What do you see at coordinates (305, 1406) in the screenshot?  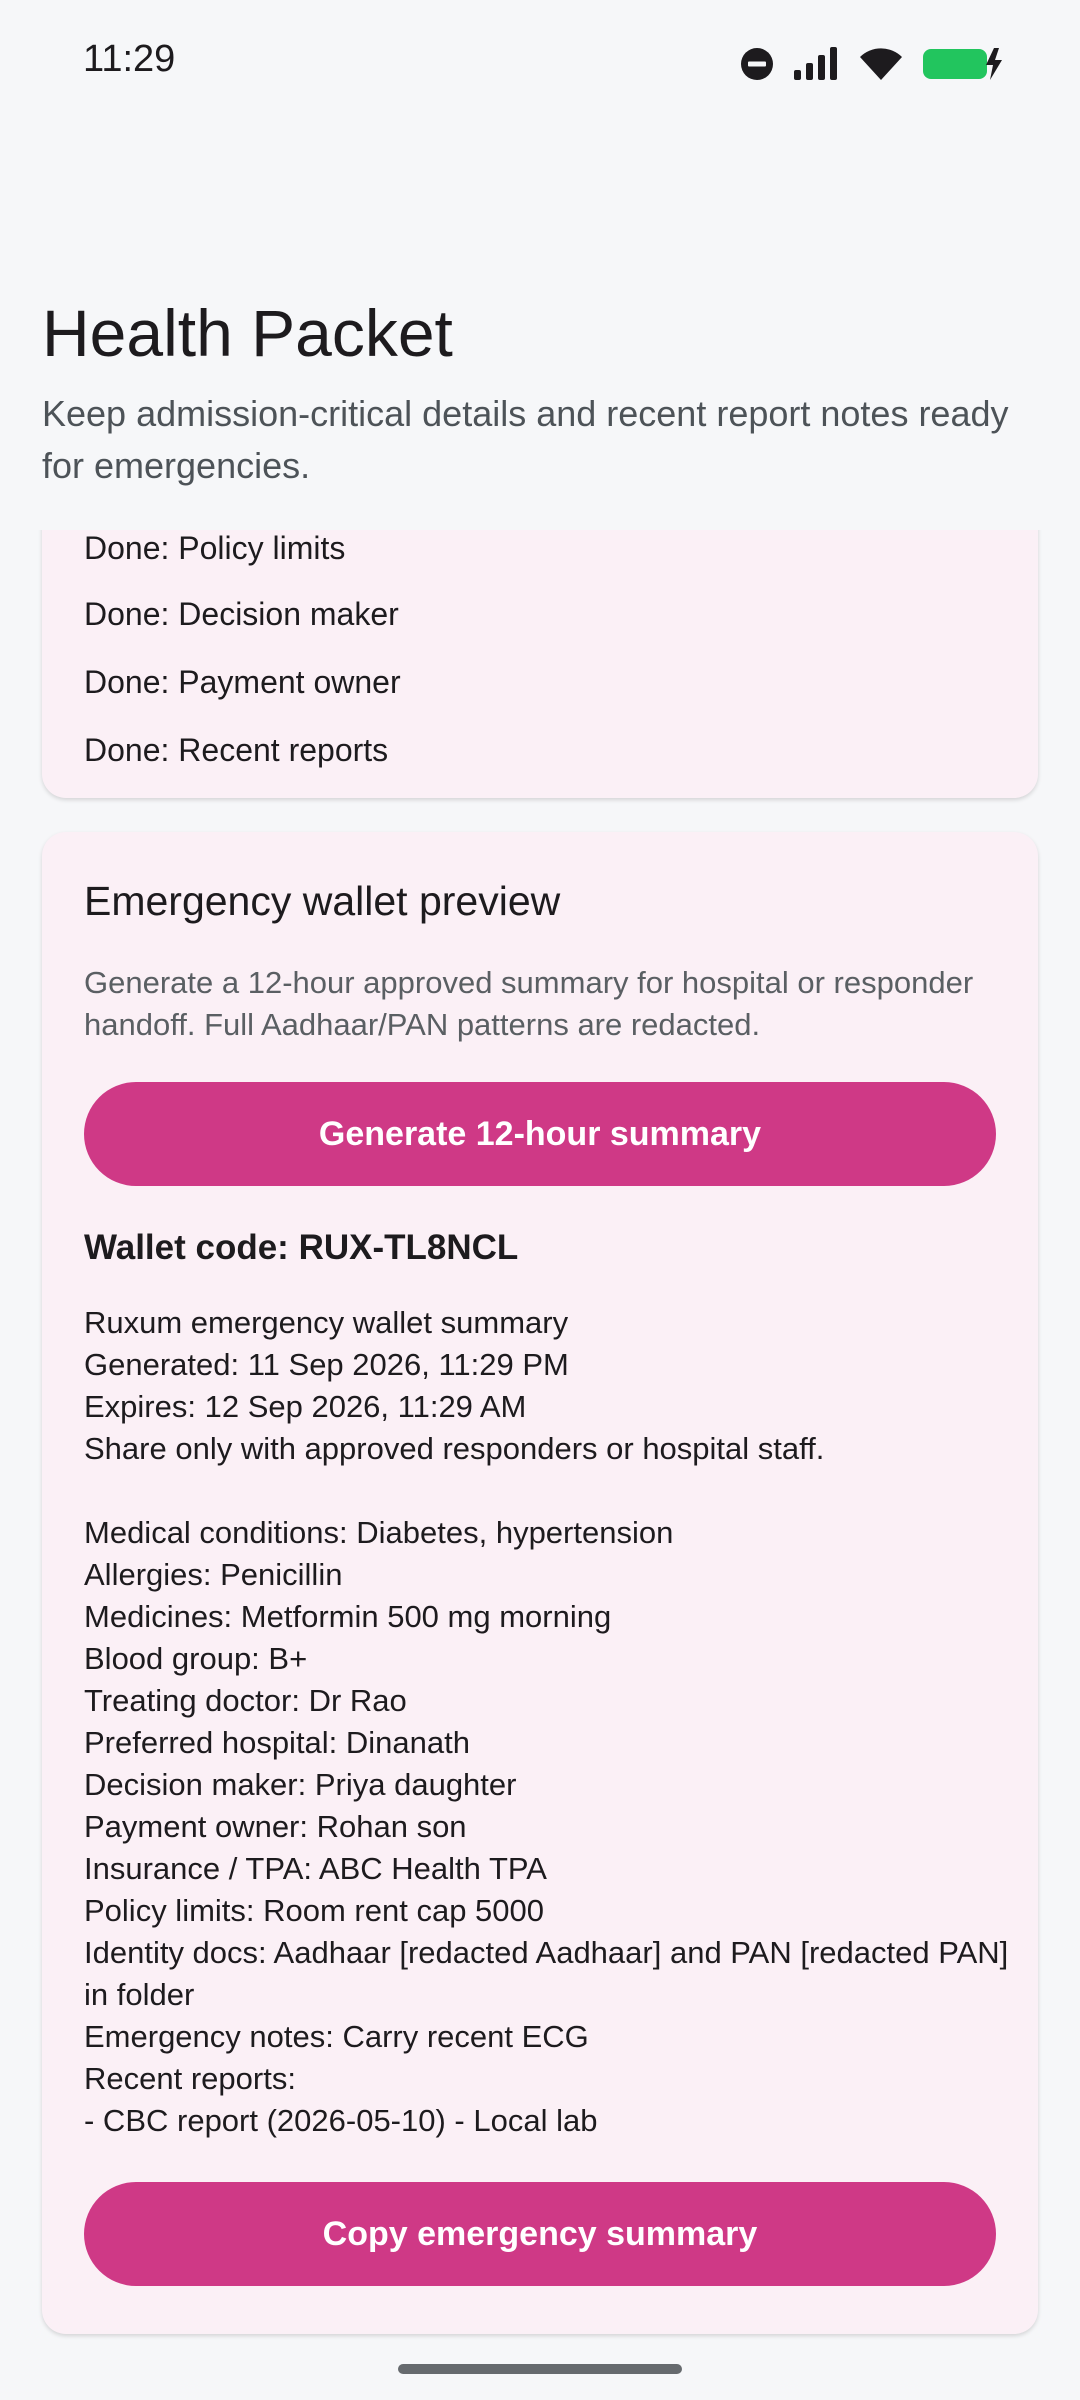 I see `summary-line: Expires: 12 Sep 2026, 11:29 AM` at bounding box center [305, 1406].